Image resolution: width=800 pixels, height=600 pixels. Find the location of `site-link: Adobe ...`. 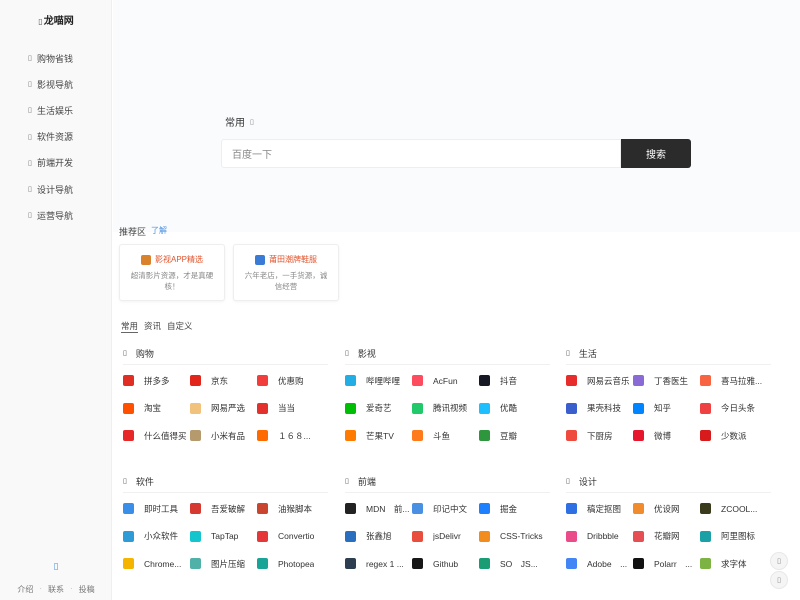

site-link: Adobe ... is located at coordinates (599, 564).